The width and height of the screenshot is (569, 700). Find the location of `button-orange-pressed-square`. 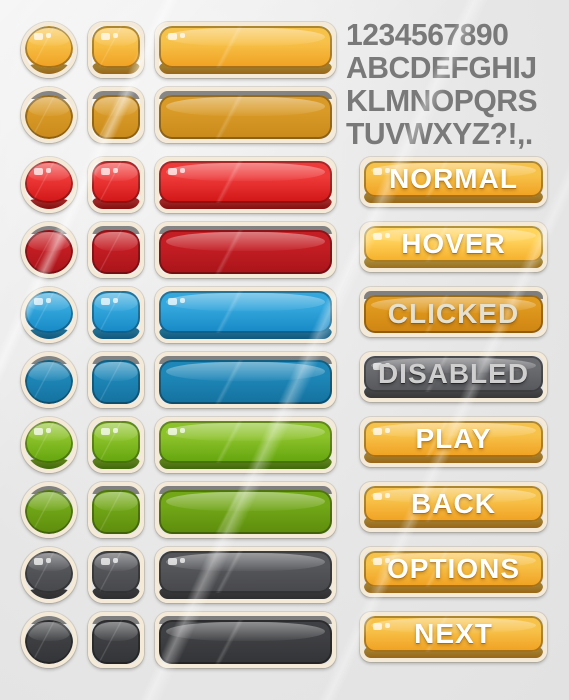

button-orange-pressed-square is located at coordinates (116, 115).